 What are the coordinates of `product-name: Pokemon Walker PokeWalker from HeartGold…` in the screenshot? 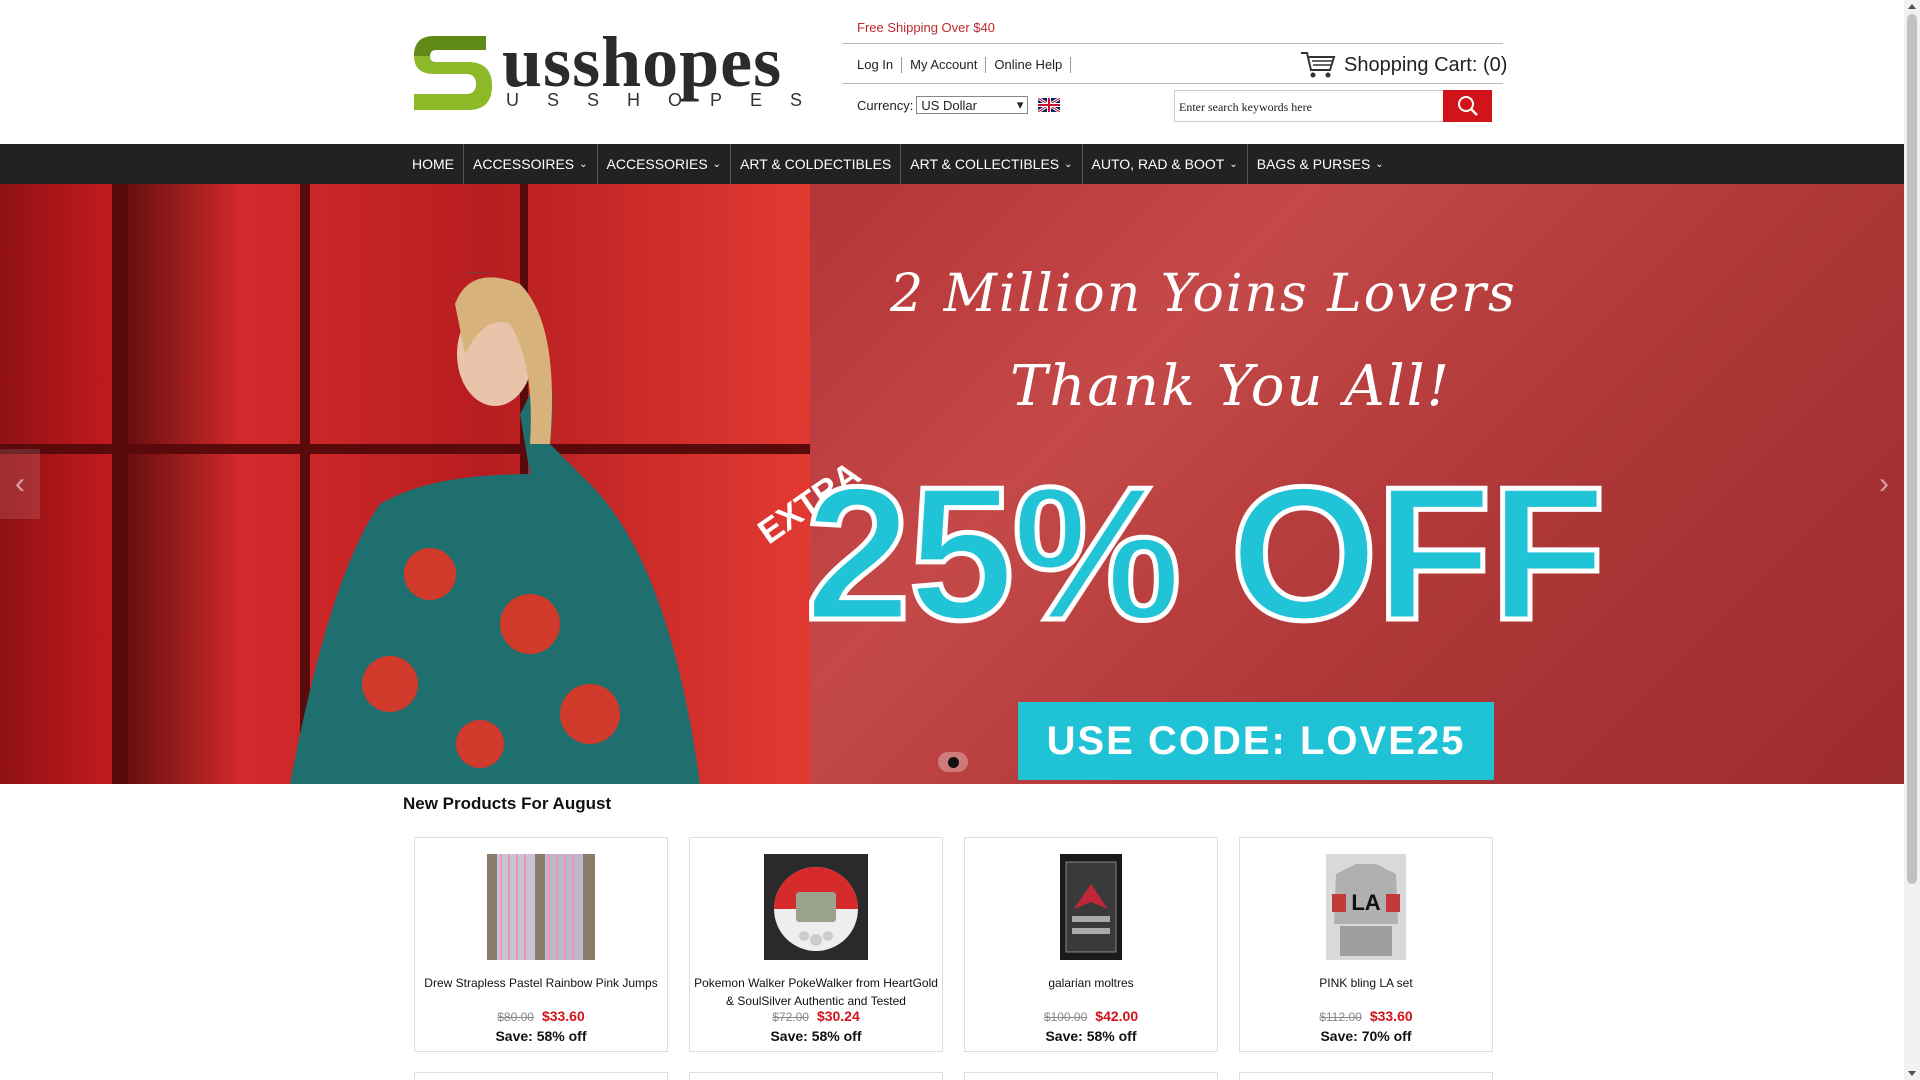 It's located at (816, 992).